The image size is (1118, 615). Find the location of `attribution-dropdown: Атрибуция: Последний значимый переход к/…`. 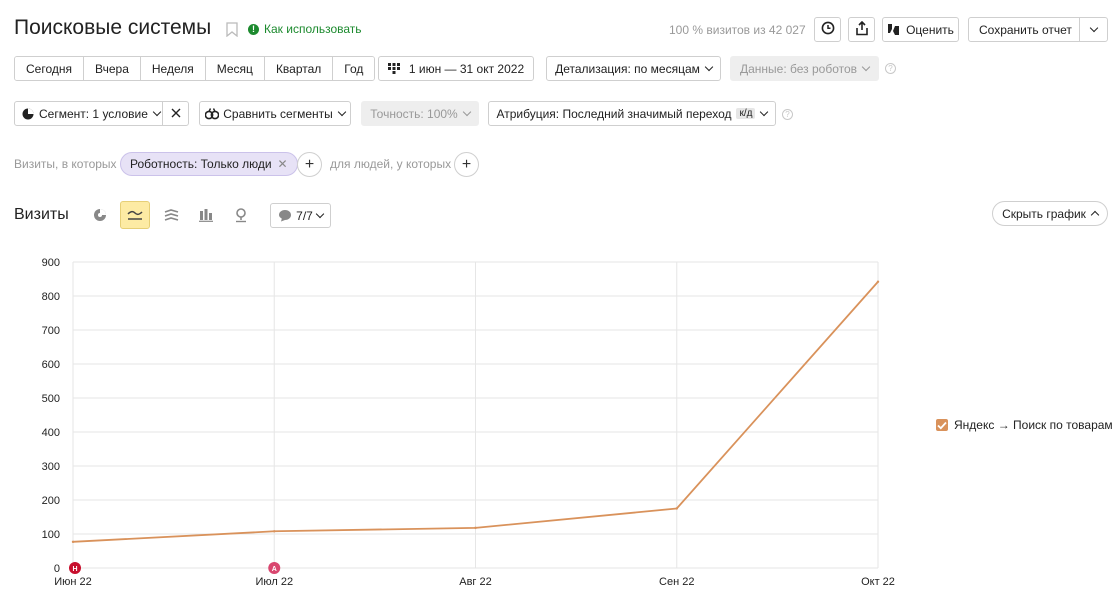

attribution-dropdown: Атрибуция: Последний значимый переход к/… is located at coordinates (632, 113).